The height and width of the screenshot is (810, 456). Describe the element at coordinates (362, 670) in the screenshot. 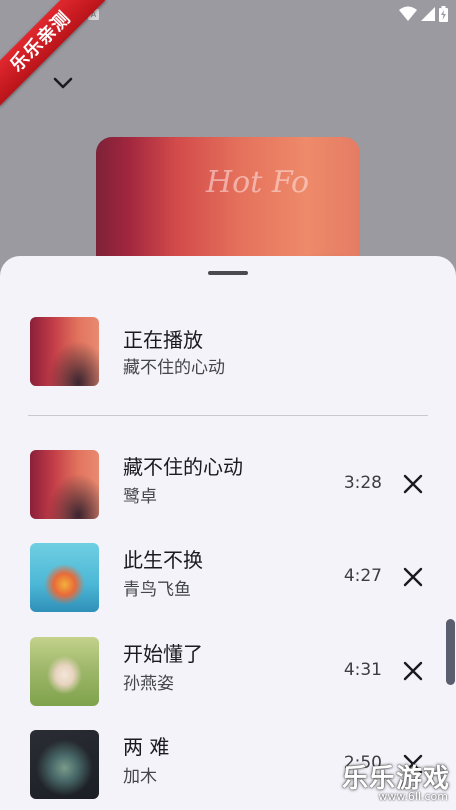

I see `song-duration: 4:31` at that location.